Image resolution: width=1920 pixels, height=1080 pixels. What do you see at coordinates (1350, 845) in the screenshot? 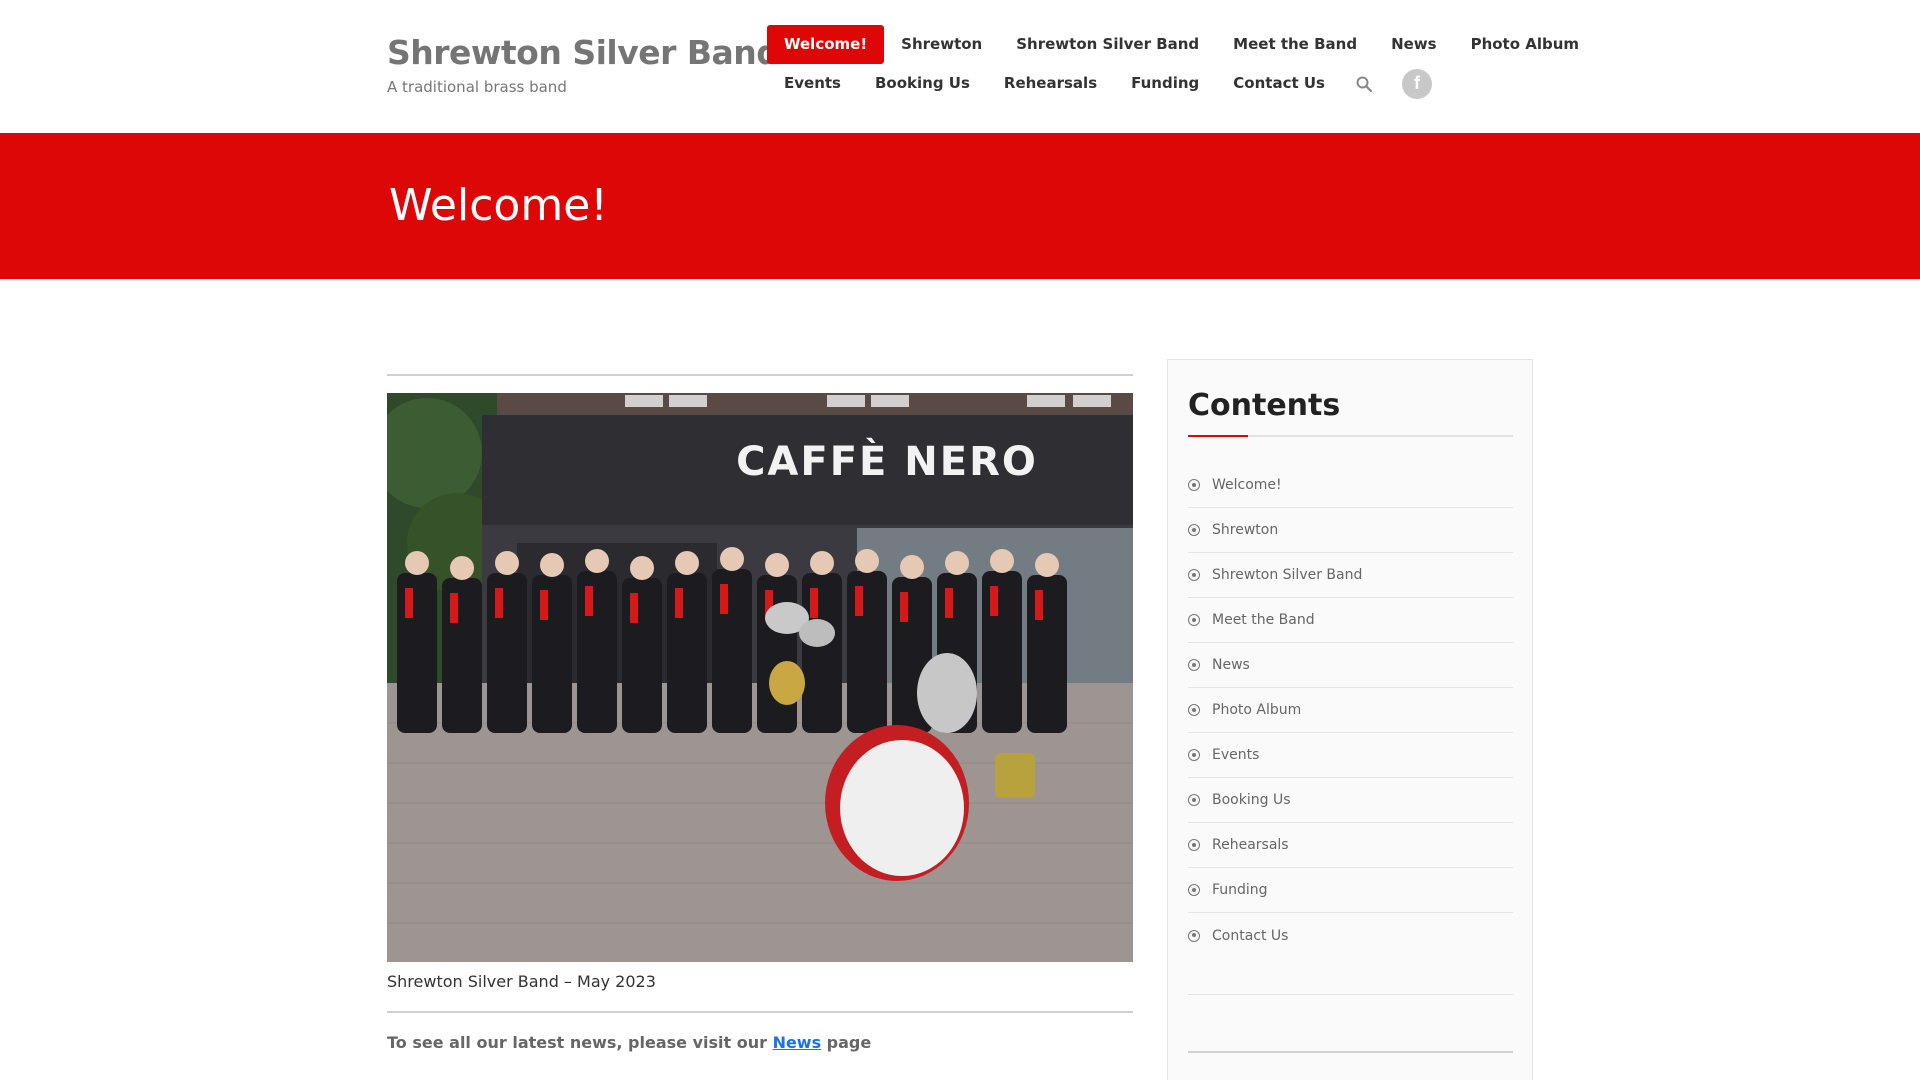
I see `contents-item-rehearsals: Rehearsals` at bounding box center [1350, 845].